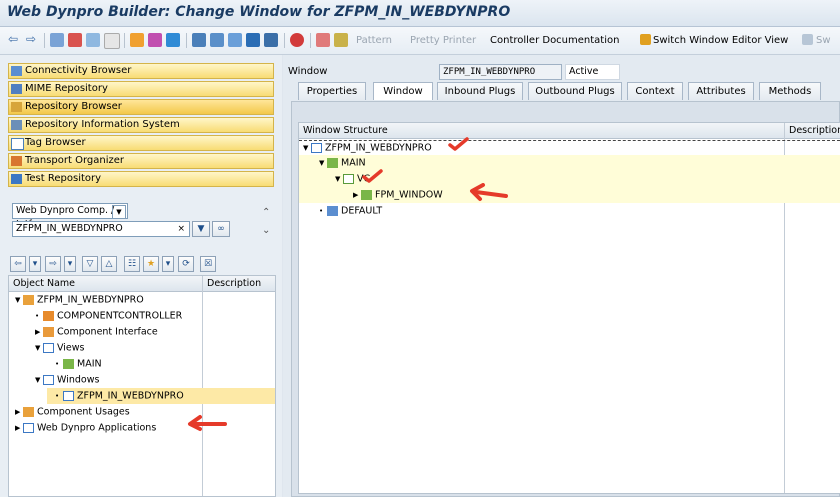 The height and width of the screenshot is (497, 840). I want to click on check-icon, so click(93, 40).